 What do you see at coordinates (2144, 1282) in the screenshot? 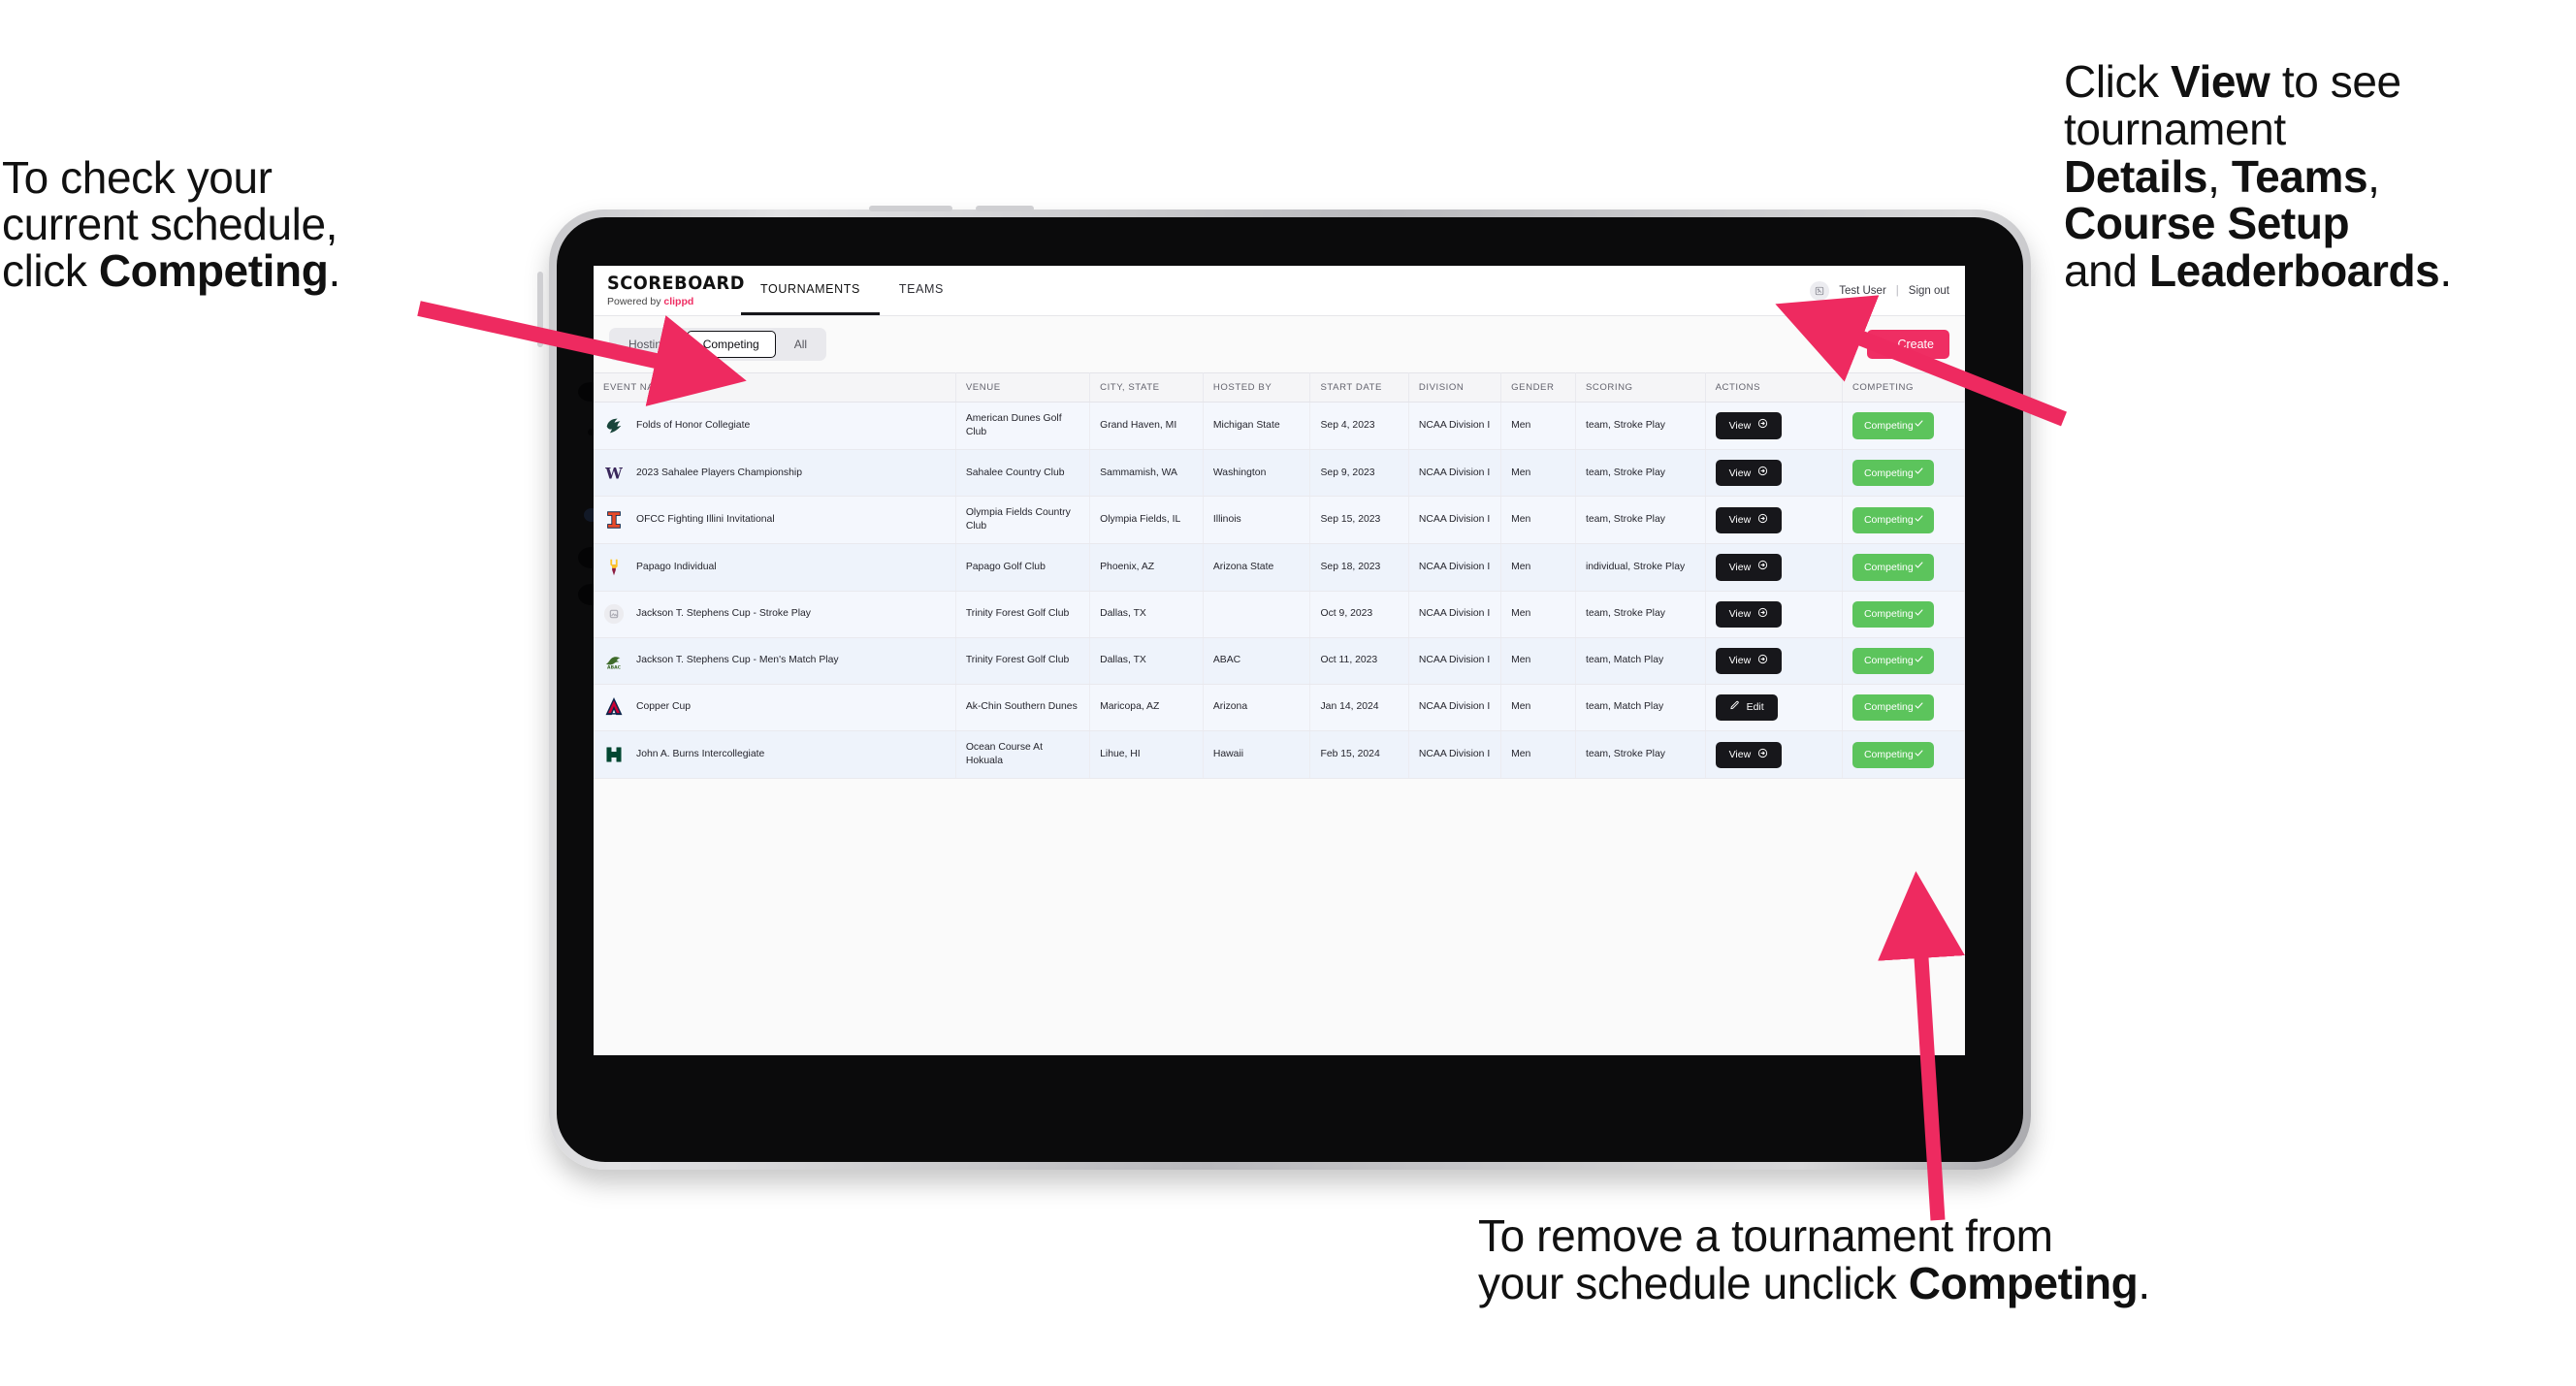
I see `annotation-bottom-line2-post: .` at bounding box center [2144, 1282].